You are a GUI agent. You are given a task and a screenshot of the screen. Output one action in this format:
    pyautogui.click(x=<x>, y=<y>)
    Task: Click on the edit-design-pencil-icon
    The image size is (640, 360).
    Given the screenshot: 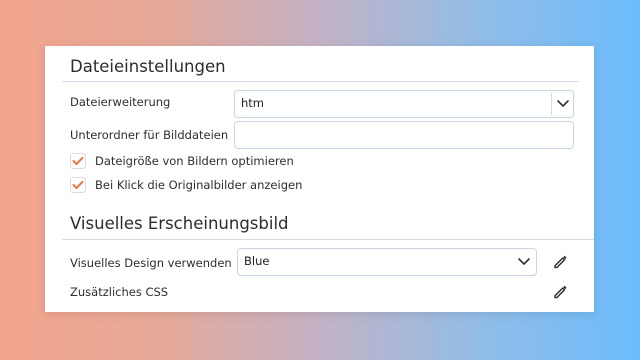 What is the action you would take?
    pyautogui.click(x=560, y=262)
    